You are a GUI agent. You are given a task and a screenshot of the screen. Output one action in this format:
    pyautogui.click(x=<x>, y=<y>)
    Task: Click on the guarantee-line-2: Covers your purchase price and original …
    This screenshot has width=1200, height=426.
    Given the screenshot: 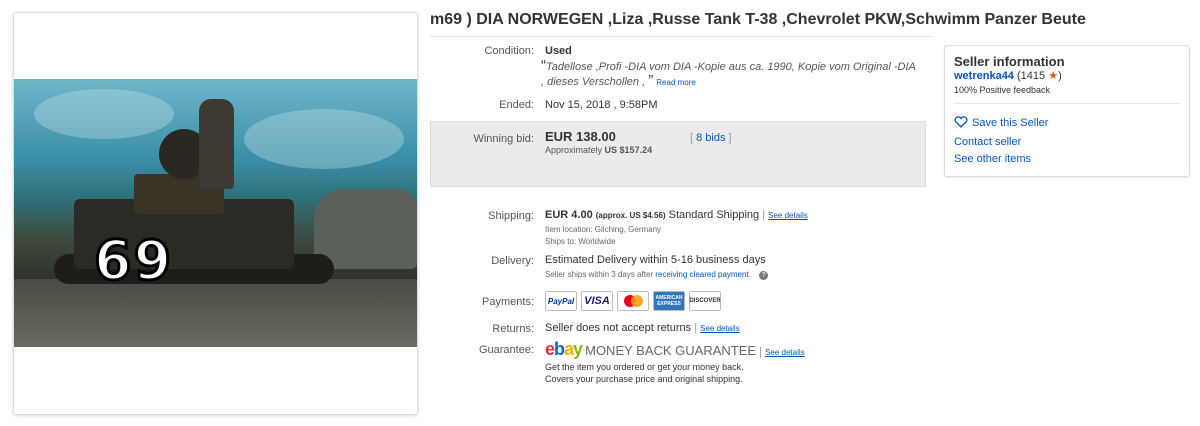 What is the action you would take?
    pyautogui.click(x=644, y=379)
    